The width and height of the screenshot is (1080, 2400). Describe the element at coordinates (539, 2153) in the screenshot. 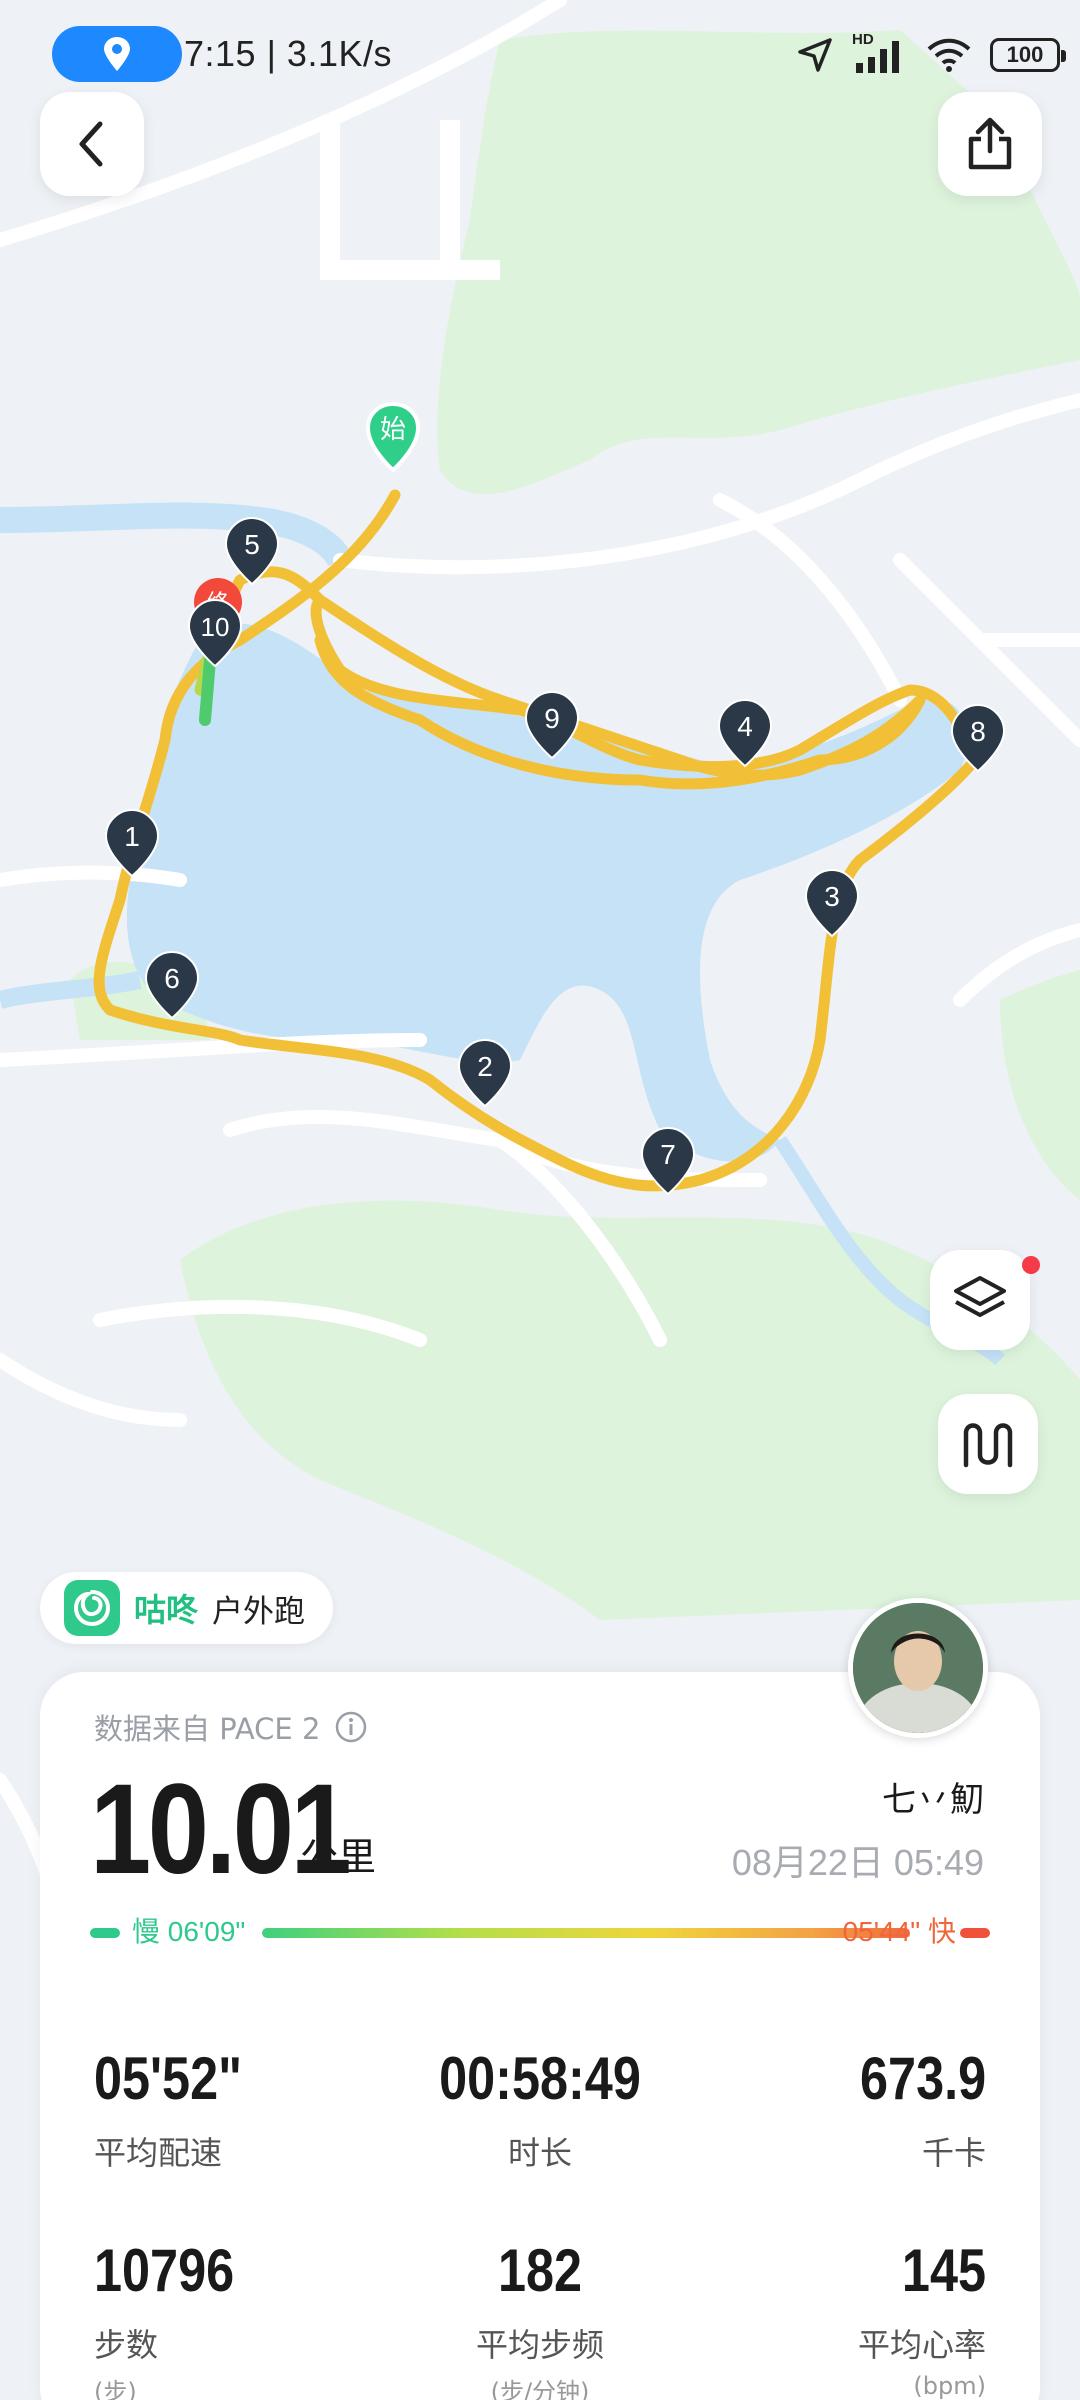

I see `duration-label: 时长` at that location.